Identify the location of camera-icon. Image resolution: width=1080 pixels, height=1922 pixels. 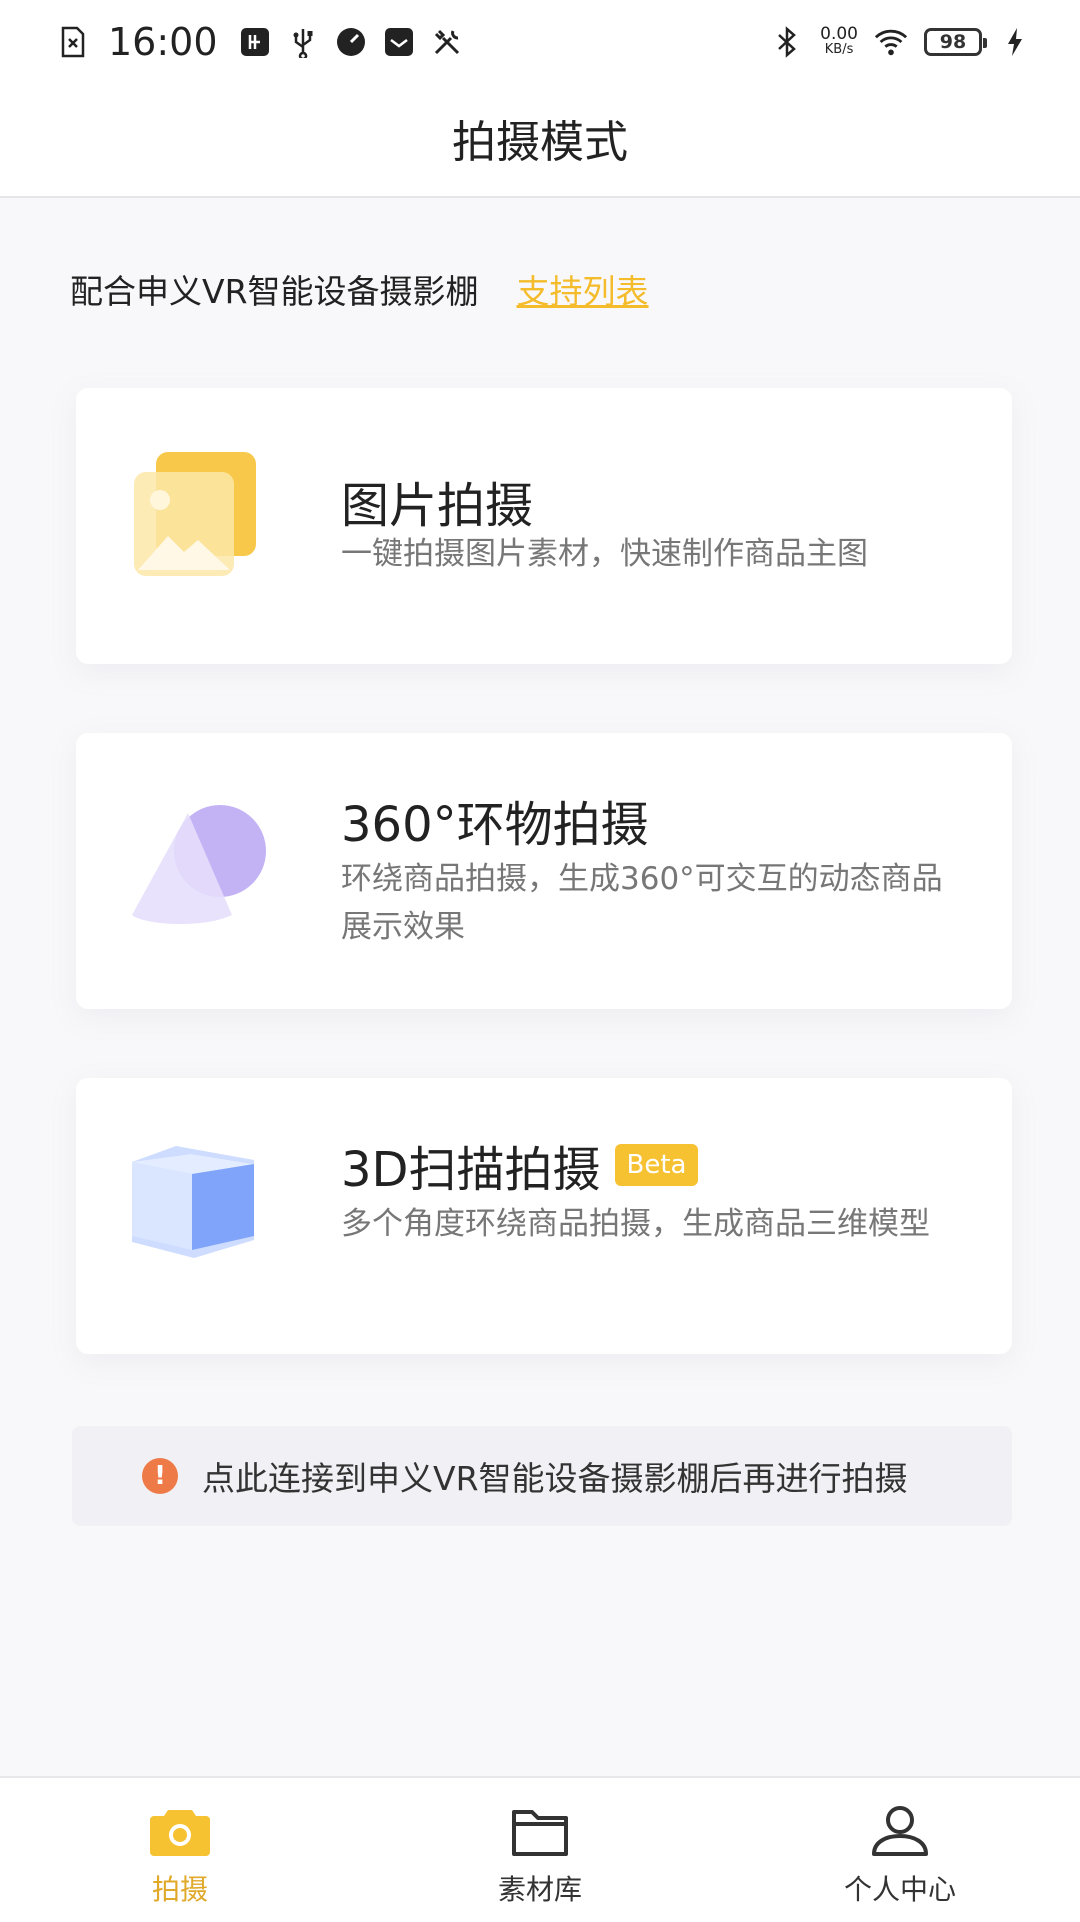
(180, 1833).